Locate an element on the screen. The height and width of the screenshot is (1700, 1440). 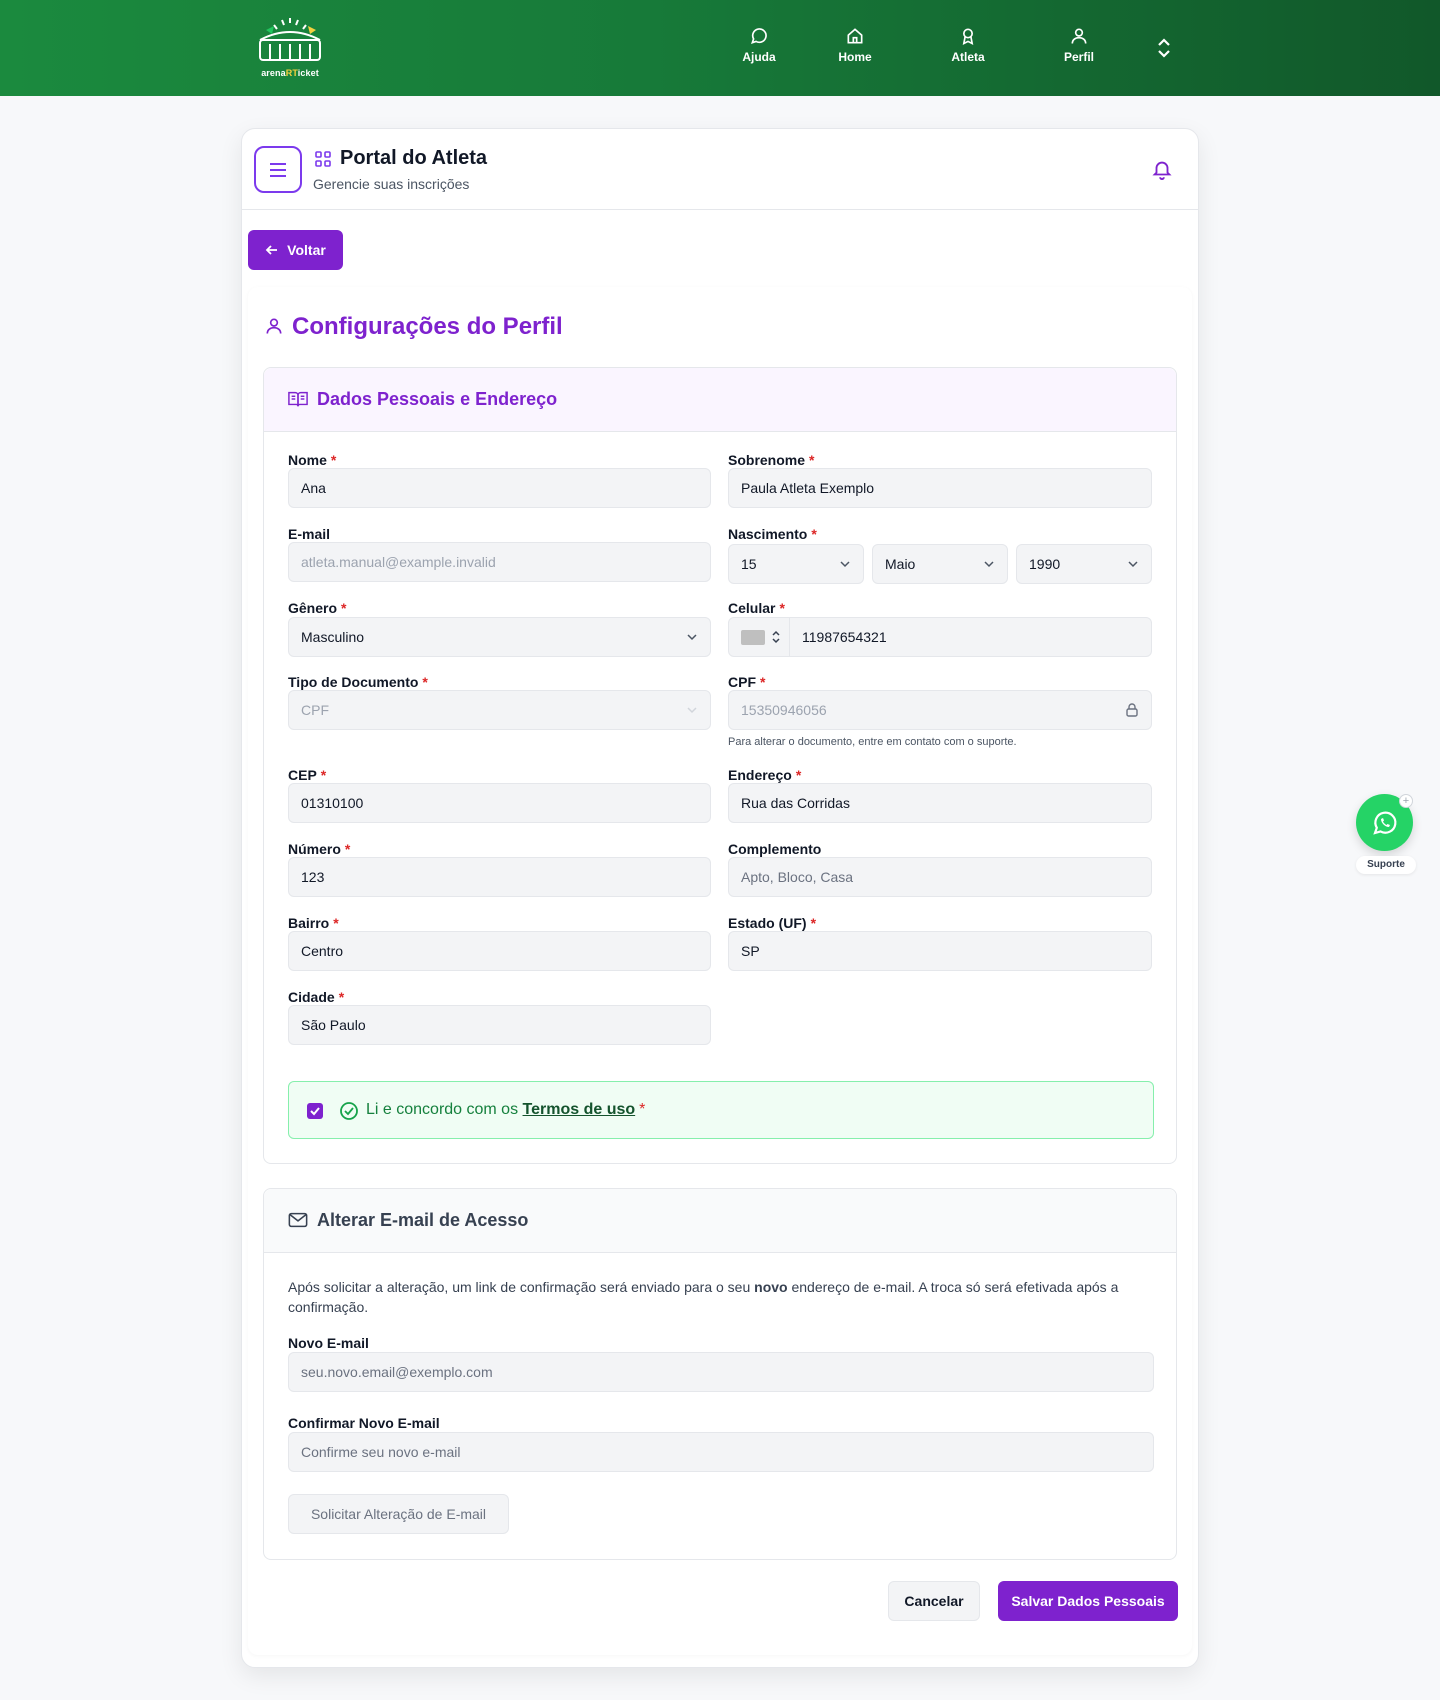
terms-link: Termos de uso is located at coordinates (579, 1109).